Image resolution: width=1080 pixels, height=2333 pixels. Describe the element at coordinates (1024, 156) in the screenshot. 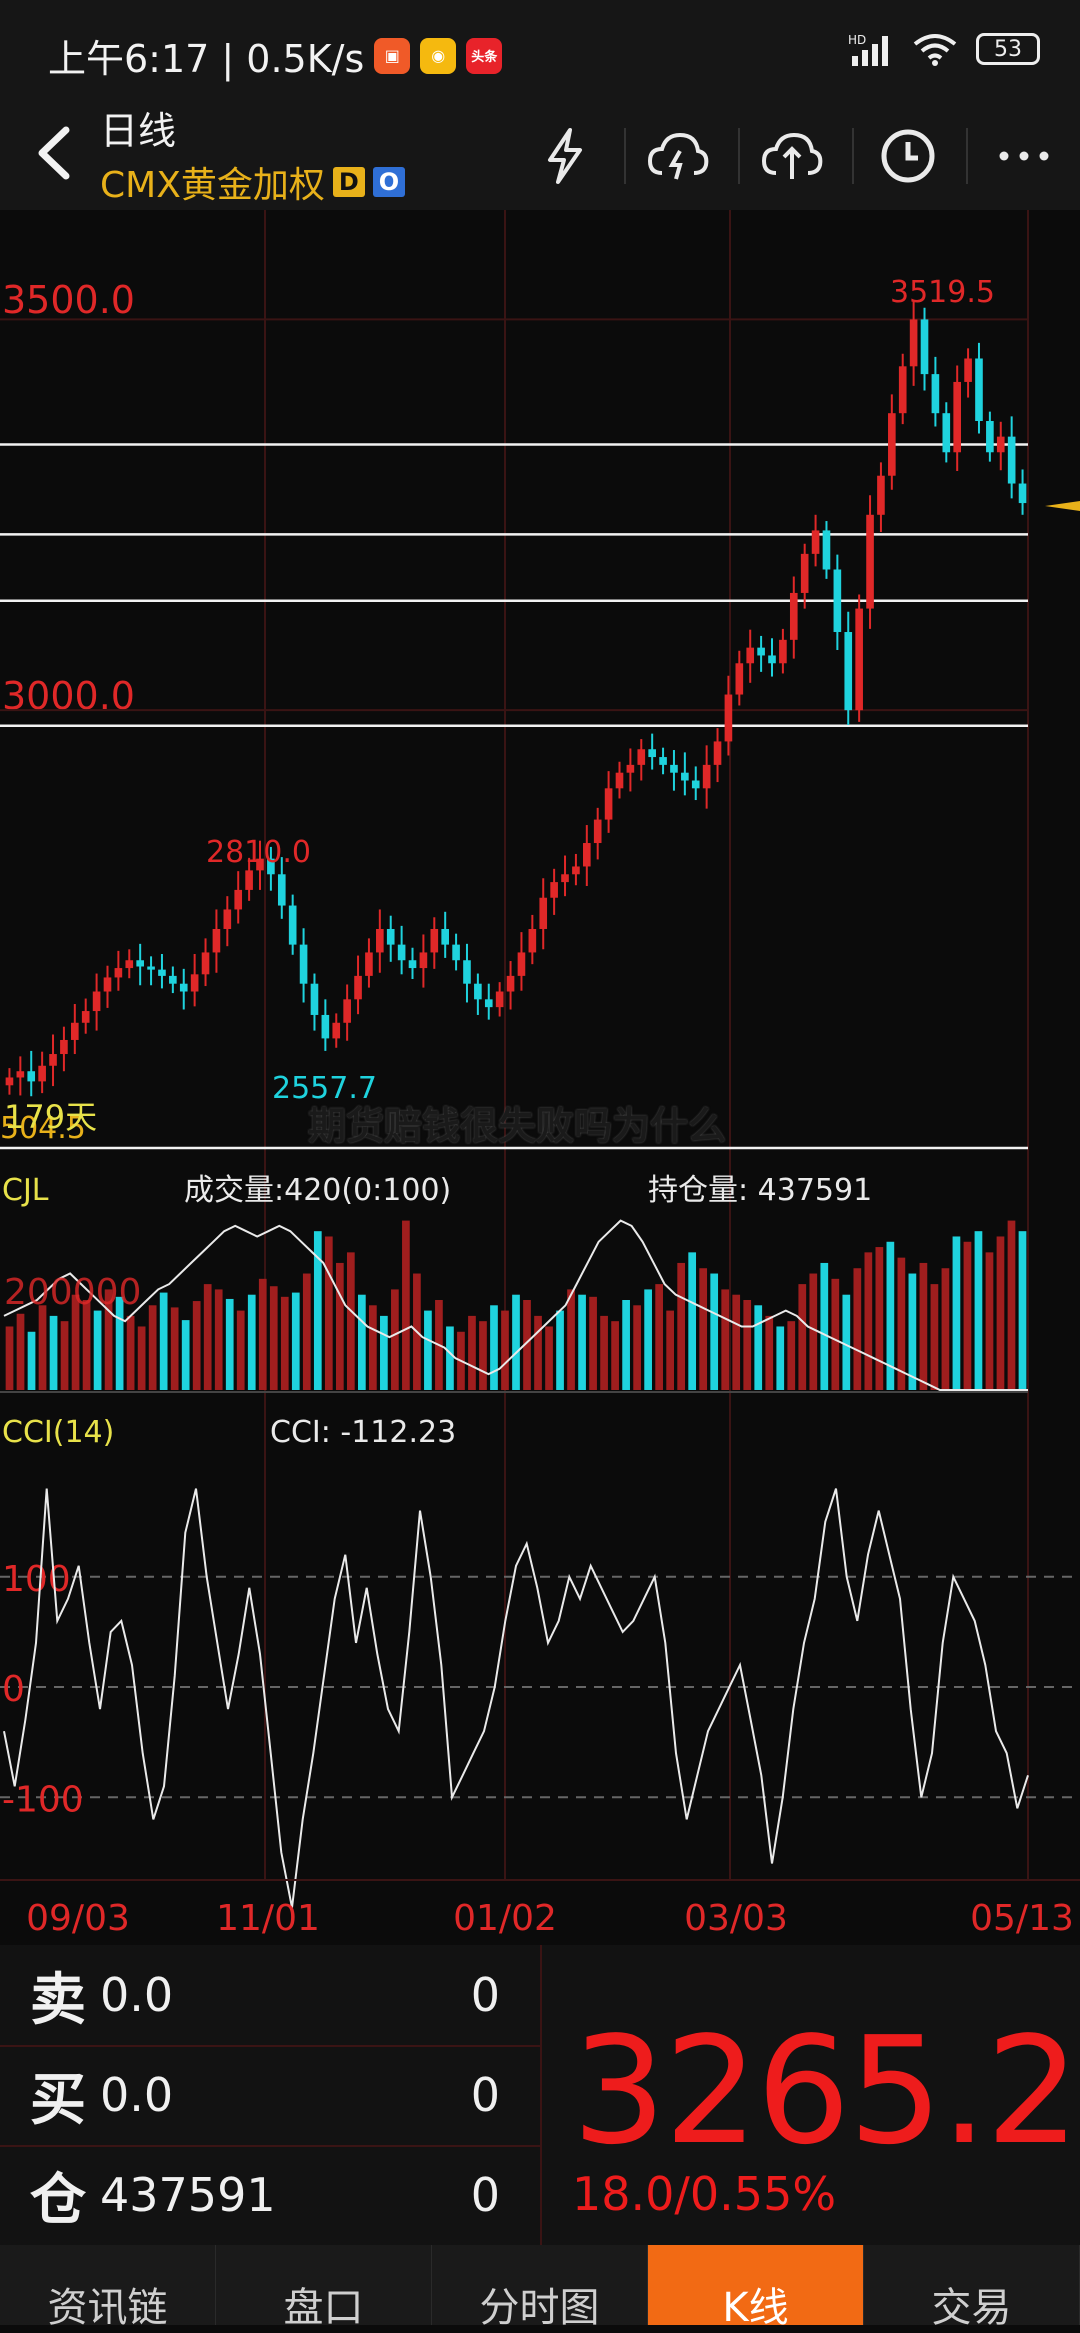

I see `more-icon` at that location.